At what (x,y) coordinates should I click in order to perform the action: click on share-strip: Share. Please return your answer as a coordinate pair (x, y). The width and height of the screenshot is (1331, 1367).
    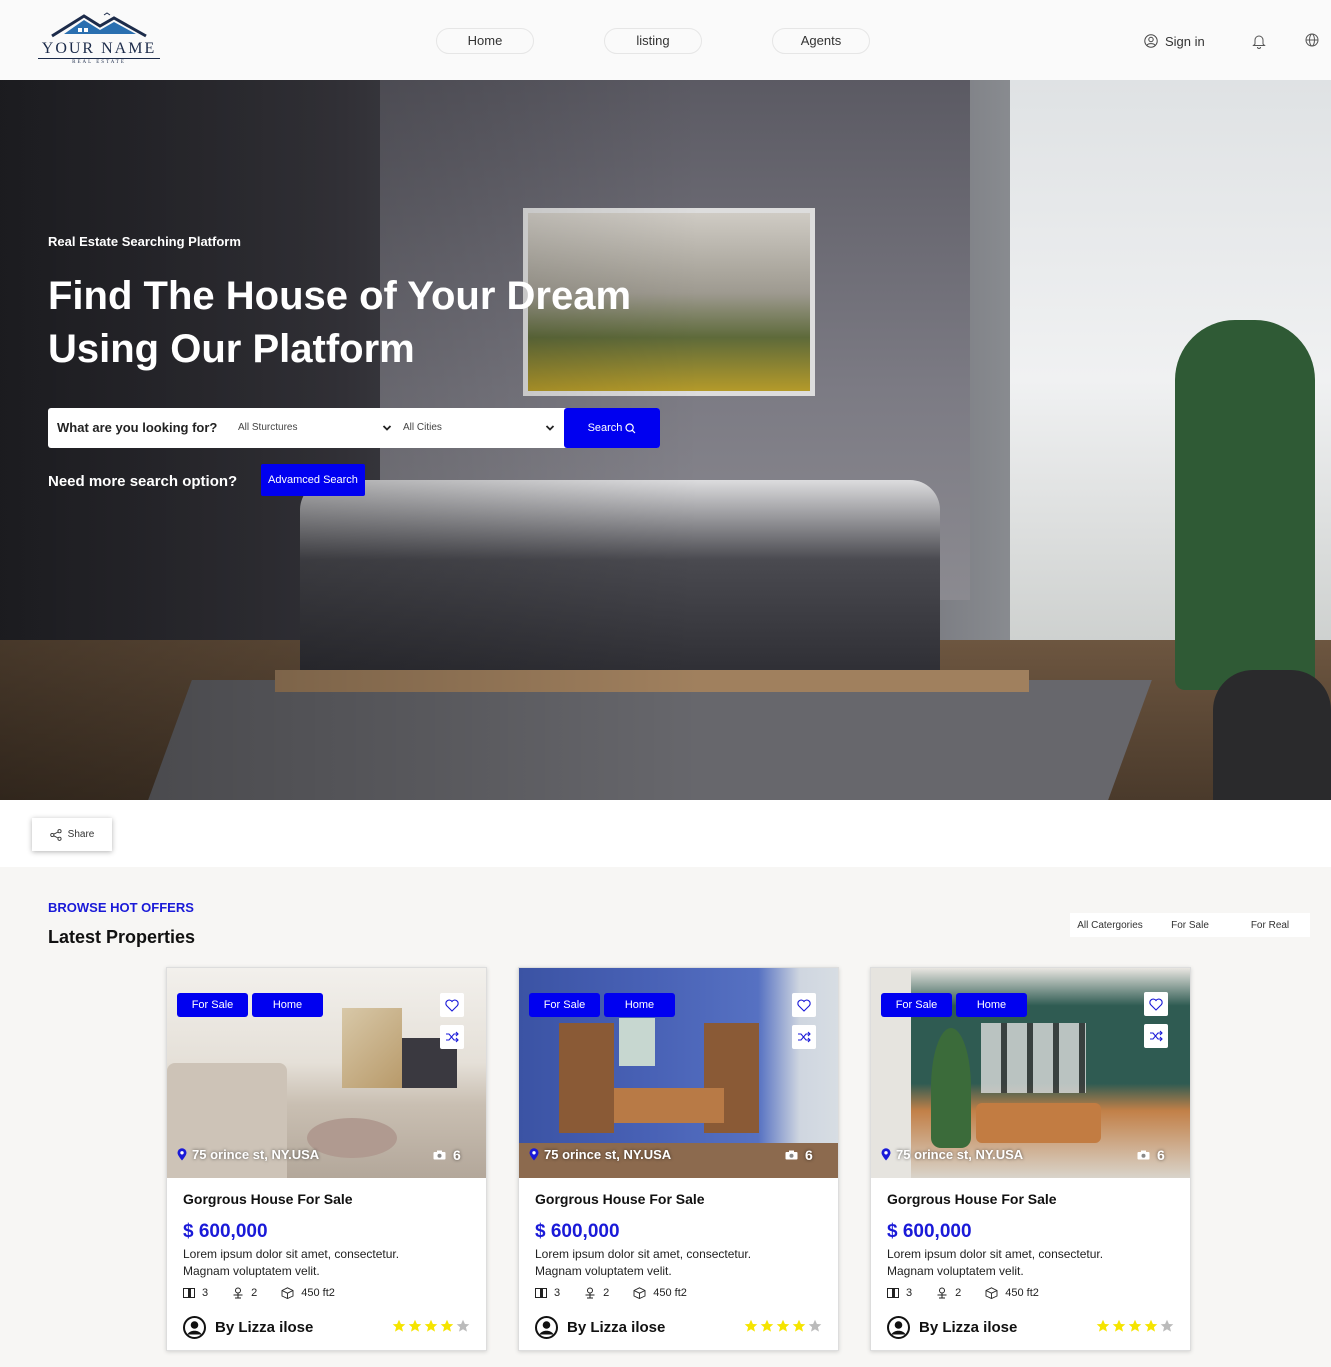
    Looking at the image, I should click on (665, 833).